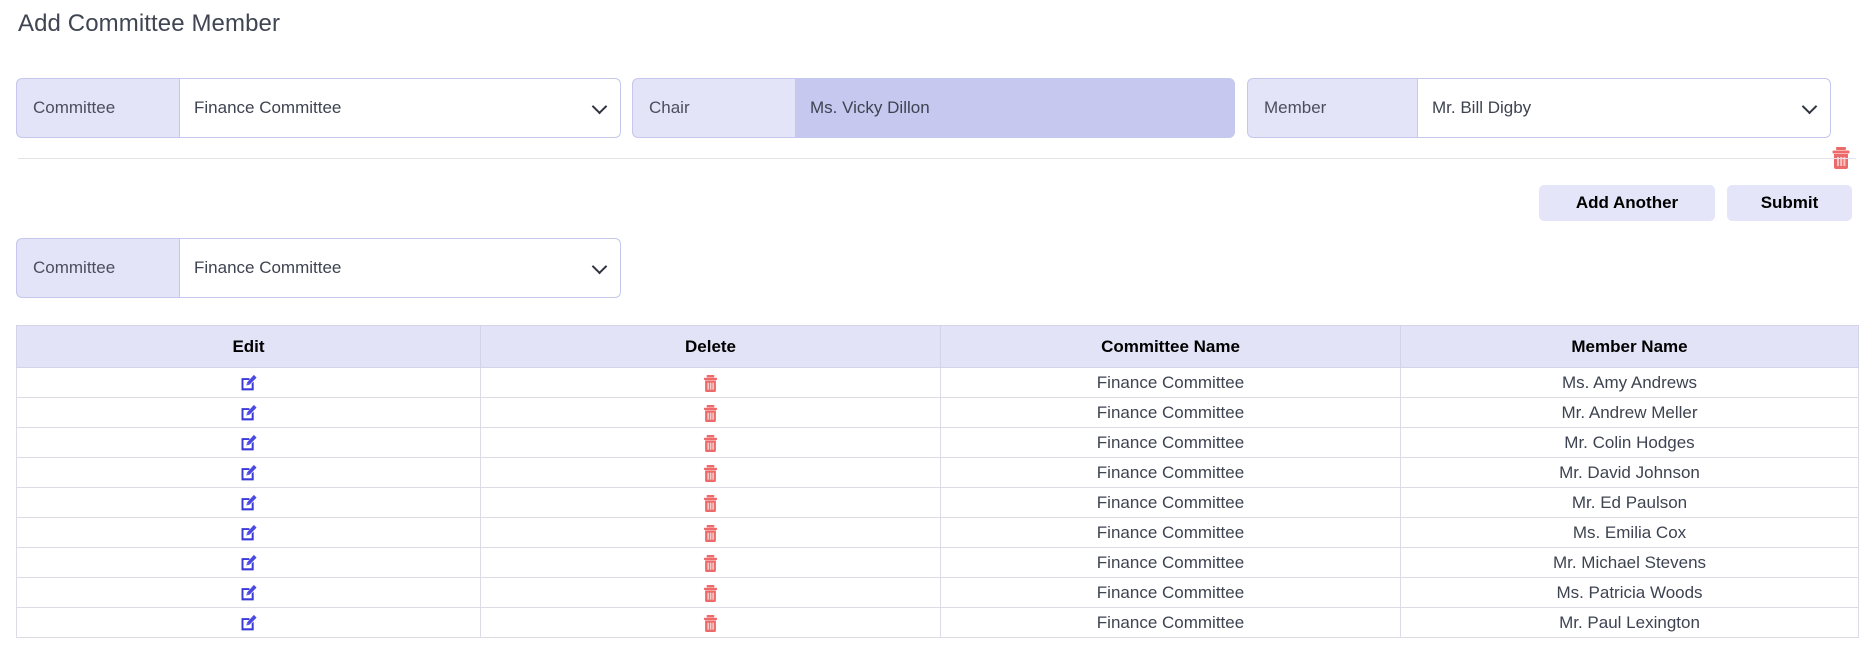 The height and width of the screenshot is (659, 1874). What do you see at coordinates (1629, 592) in the screenshot?
I see `cell-member-name: Ms. Patricia Woods` at bounding box center [1629, 592].